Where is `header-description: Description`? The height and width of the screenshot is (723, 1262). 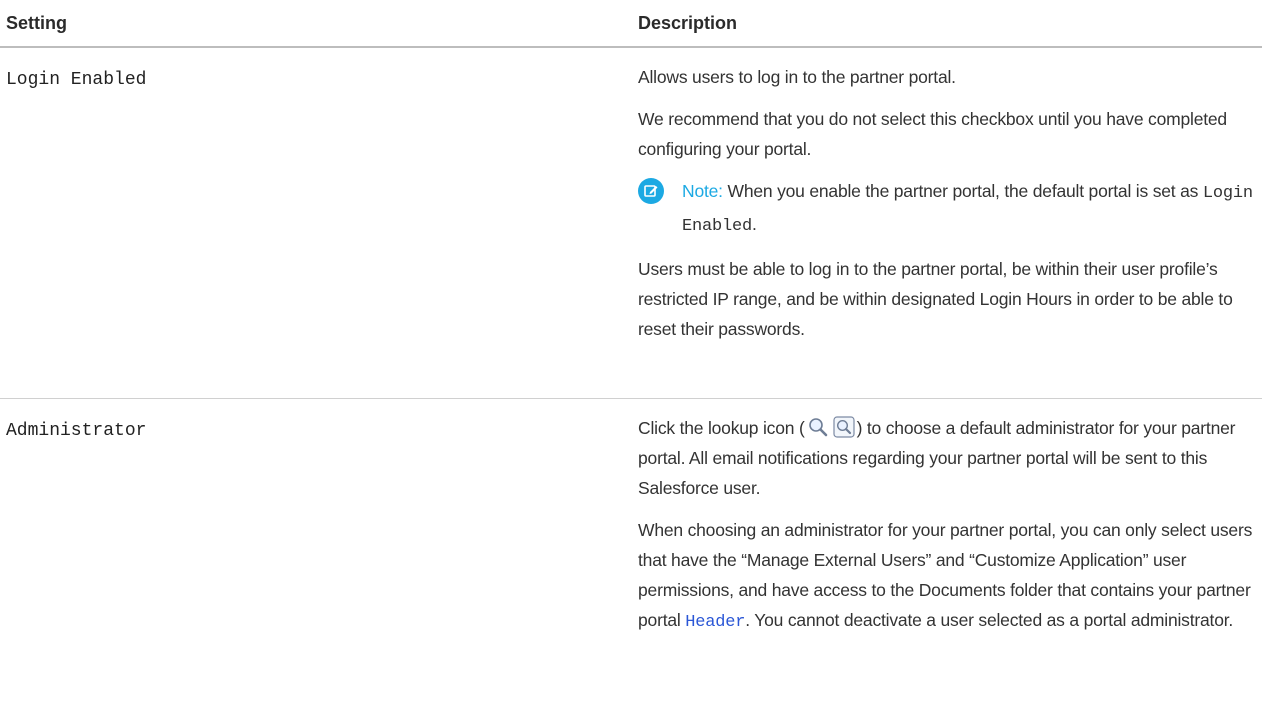 header-description: Description is located at coordinates (688, 23).